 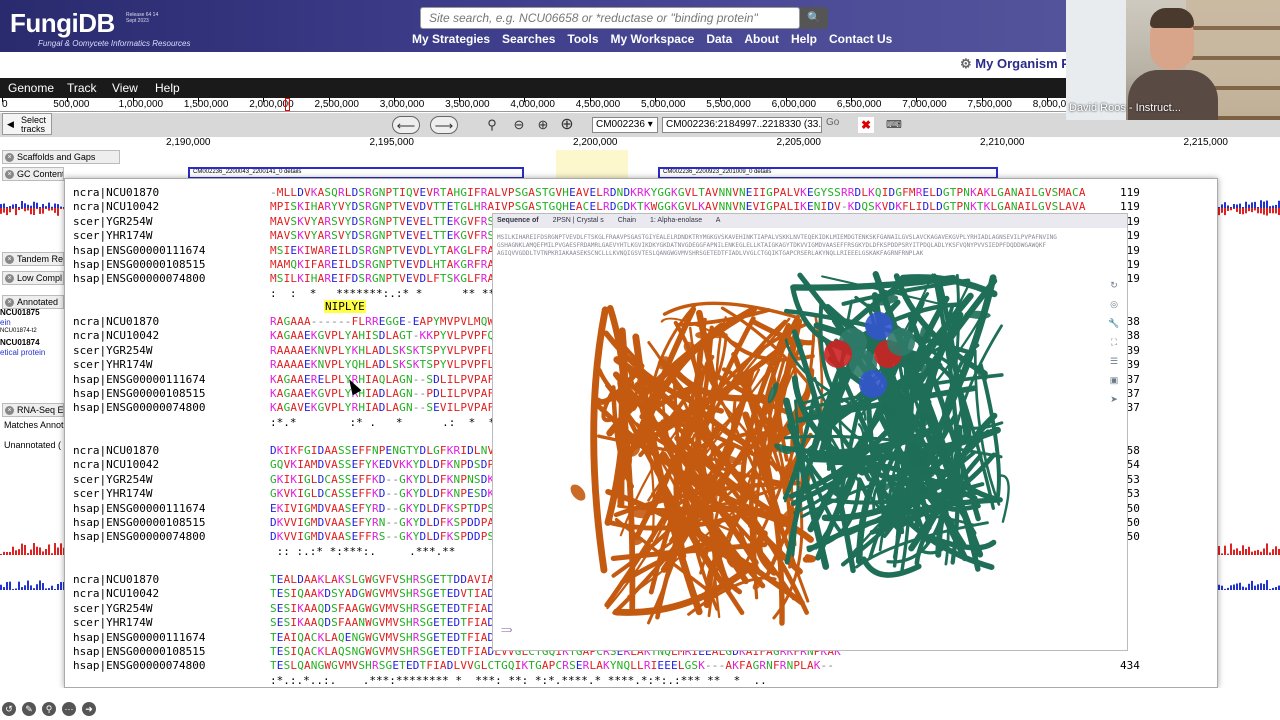 I want to click on target-icon: ◎, so click(x=1114, y=308).